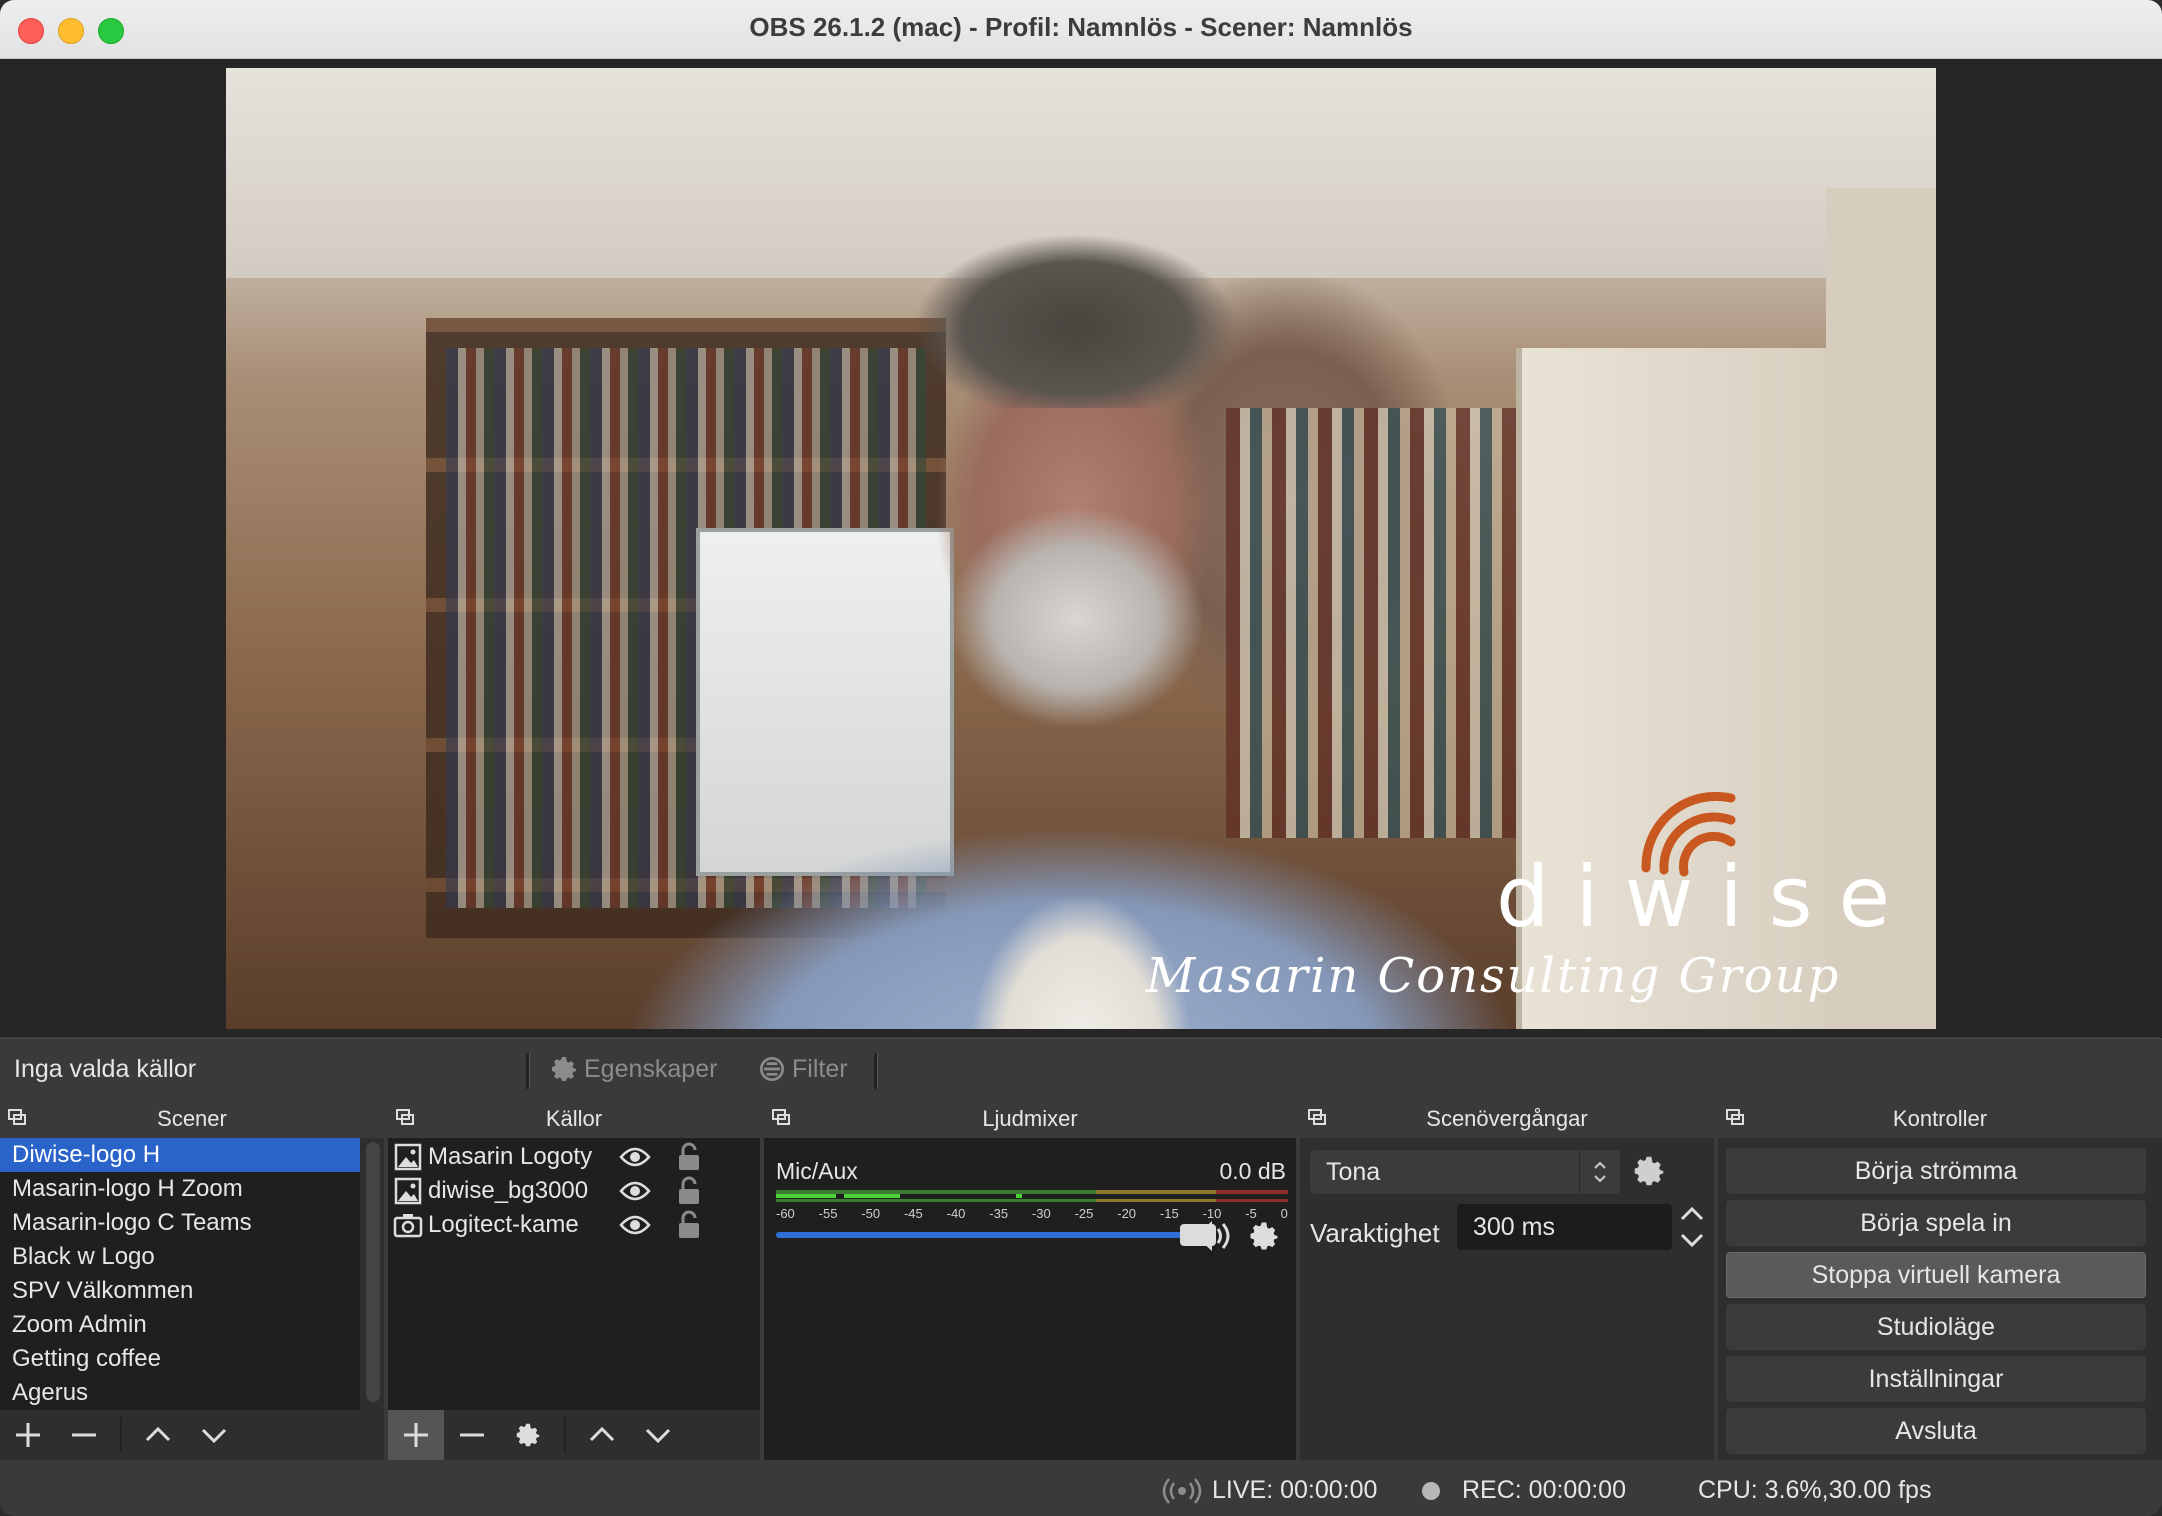 This screenshot has height=1516, width=2162. I want to click on source-item: Masarin Logoty, so click(574, 1157).